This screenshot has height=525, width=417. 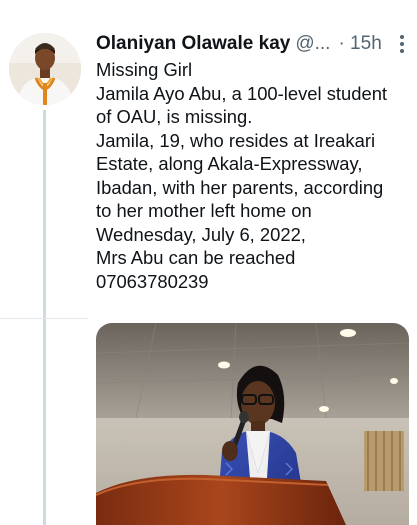 I want to click on avatar, so click(x=45, y=69).